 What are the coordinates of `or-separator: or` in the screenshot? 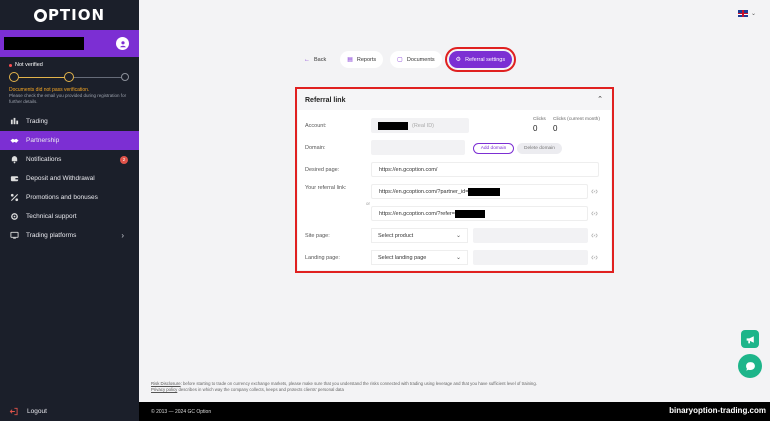 It's located at (368, 203).